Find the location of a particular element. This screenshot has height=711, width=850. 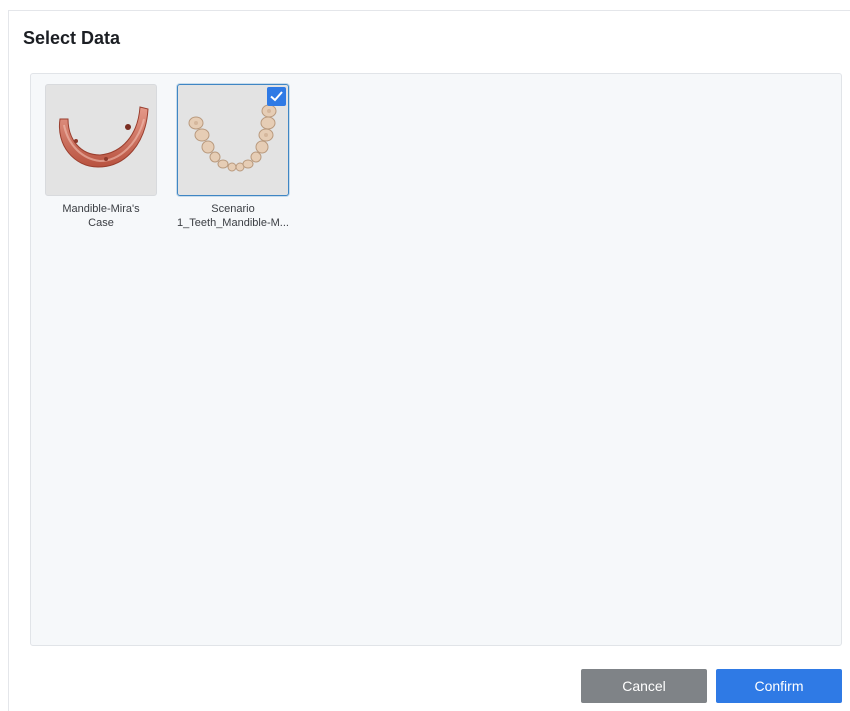

cancel-button: Cancel is located at coordinates (644, 686).